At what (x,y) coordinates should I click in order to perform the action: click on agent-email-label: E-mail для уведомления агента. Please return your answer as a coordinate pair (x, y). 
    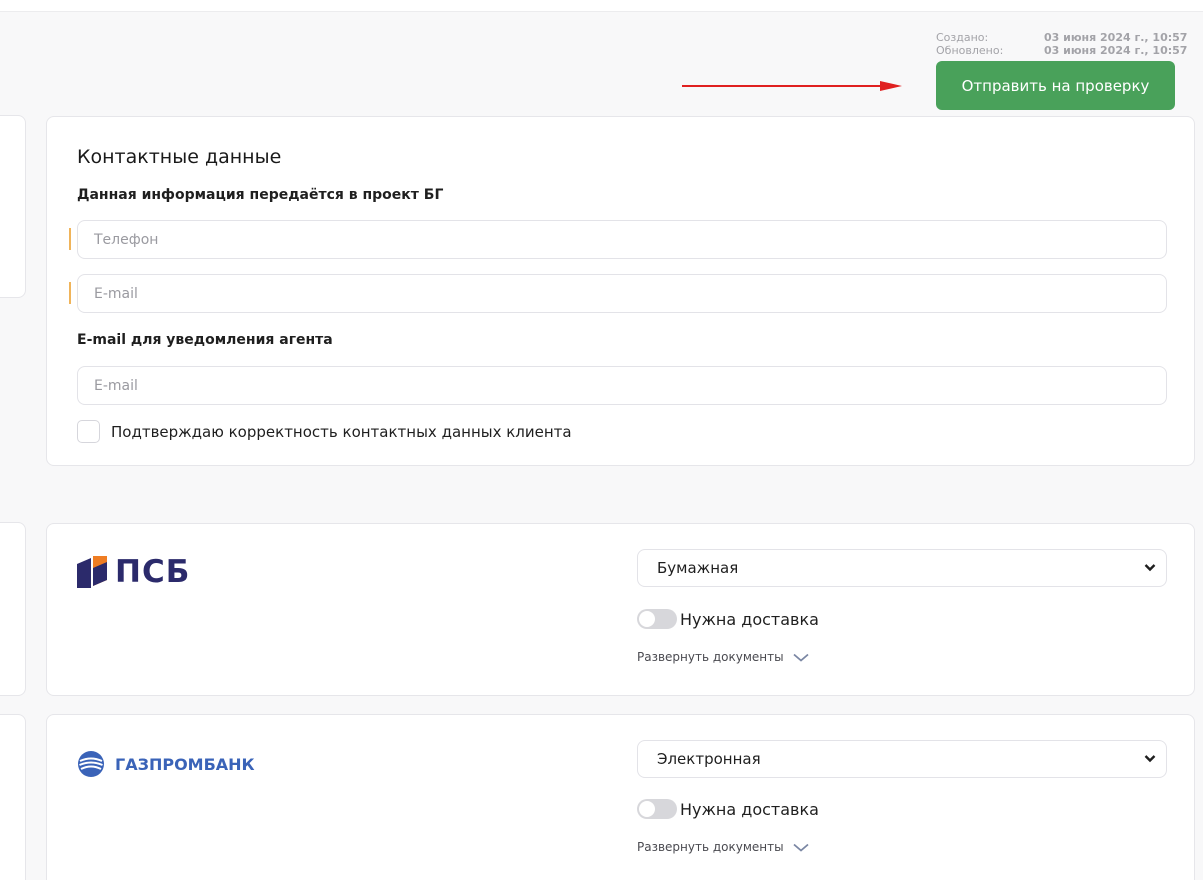
    Looking at the image, I should click on (205, 340).